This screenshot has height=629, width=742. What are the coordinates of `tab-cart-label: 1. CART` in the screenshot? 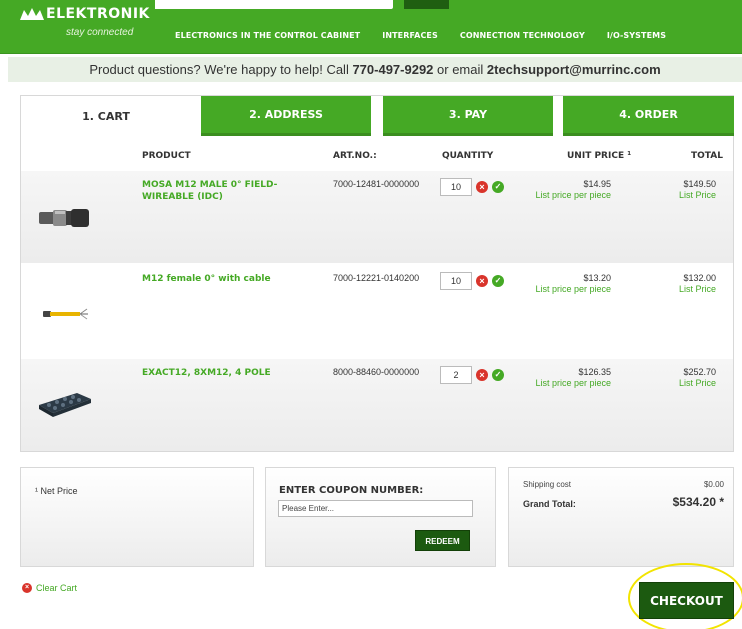 It's located at (106, 116).